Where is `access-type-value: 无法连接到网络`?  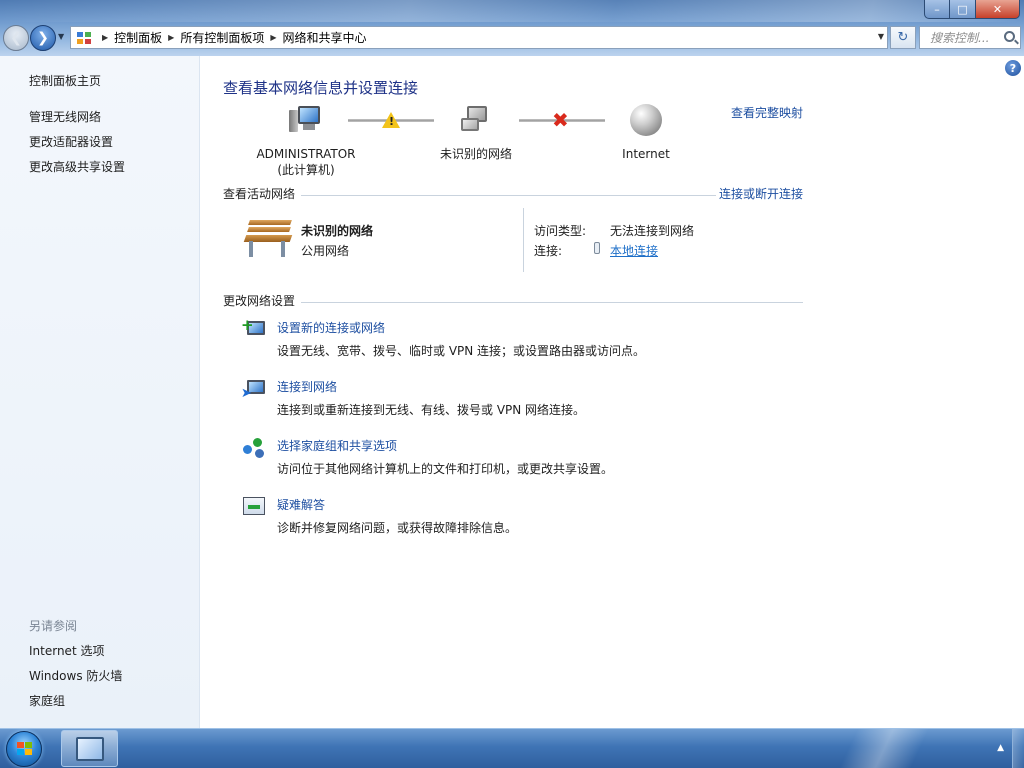 access-type-value: 无法连接到网络 is located at coordinates (652, 231).